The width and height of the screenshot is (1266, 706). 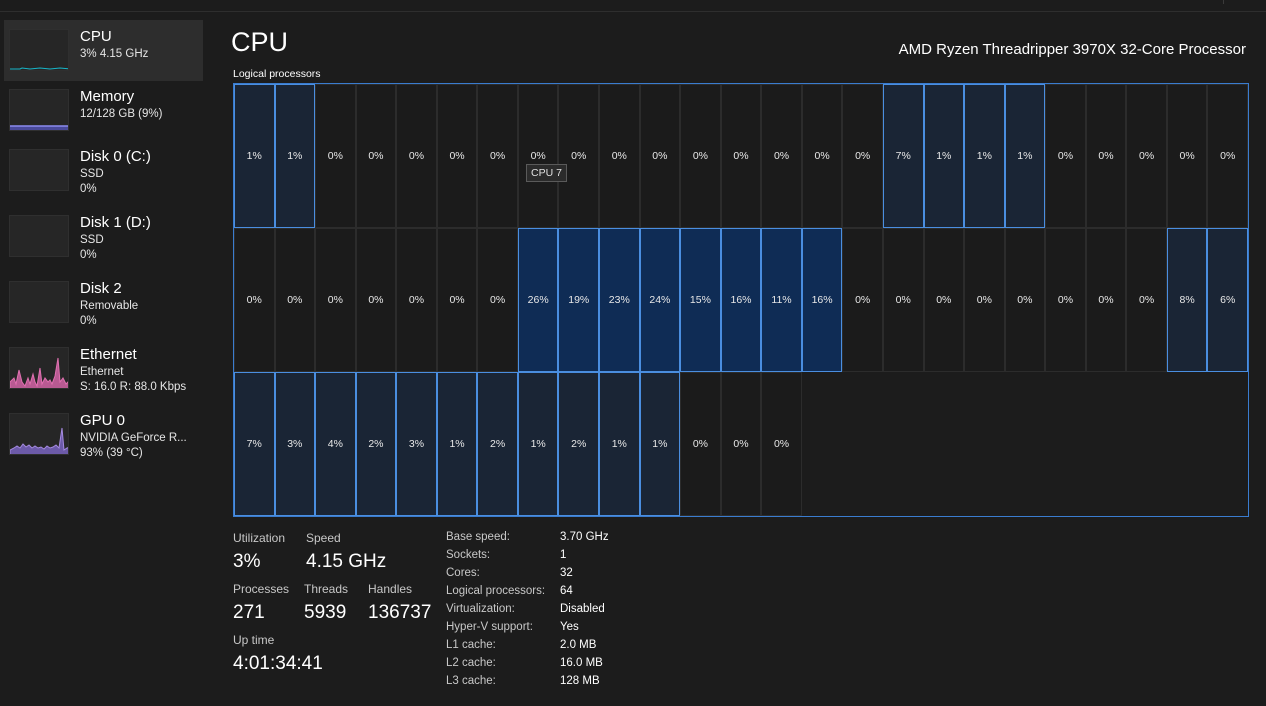 What do you see at coordinates (247, 561) in the screenshot?
I see `utilization-value: 3%` at bounding box center [247, 561].